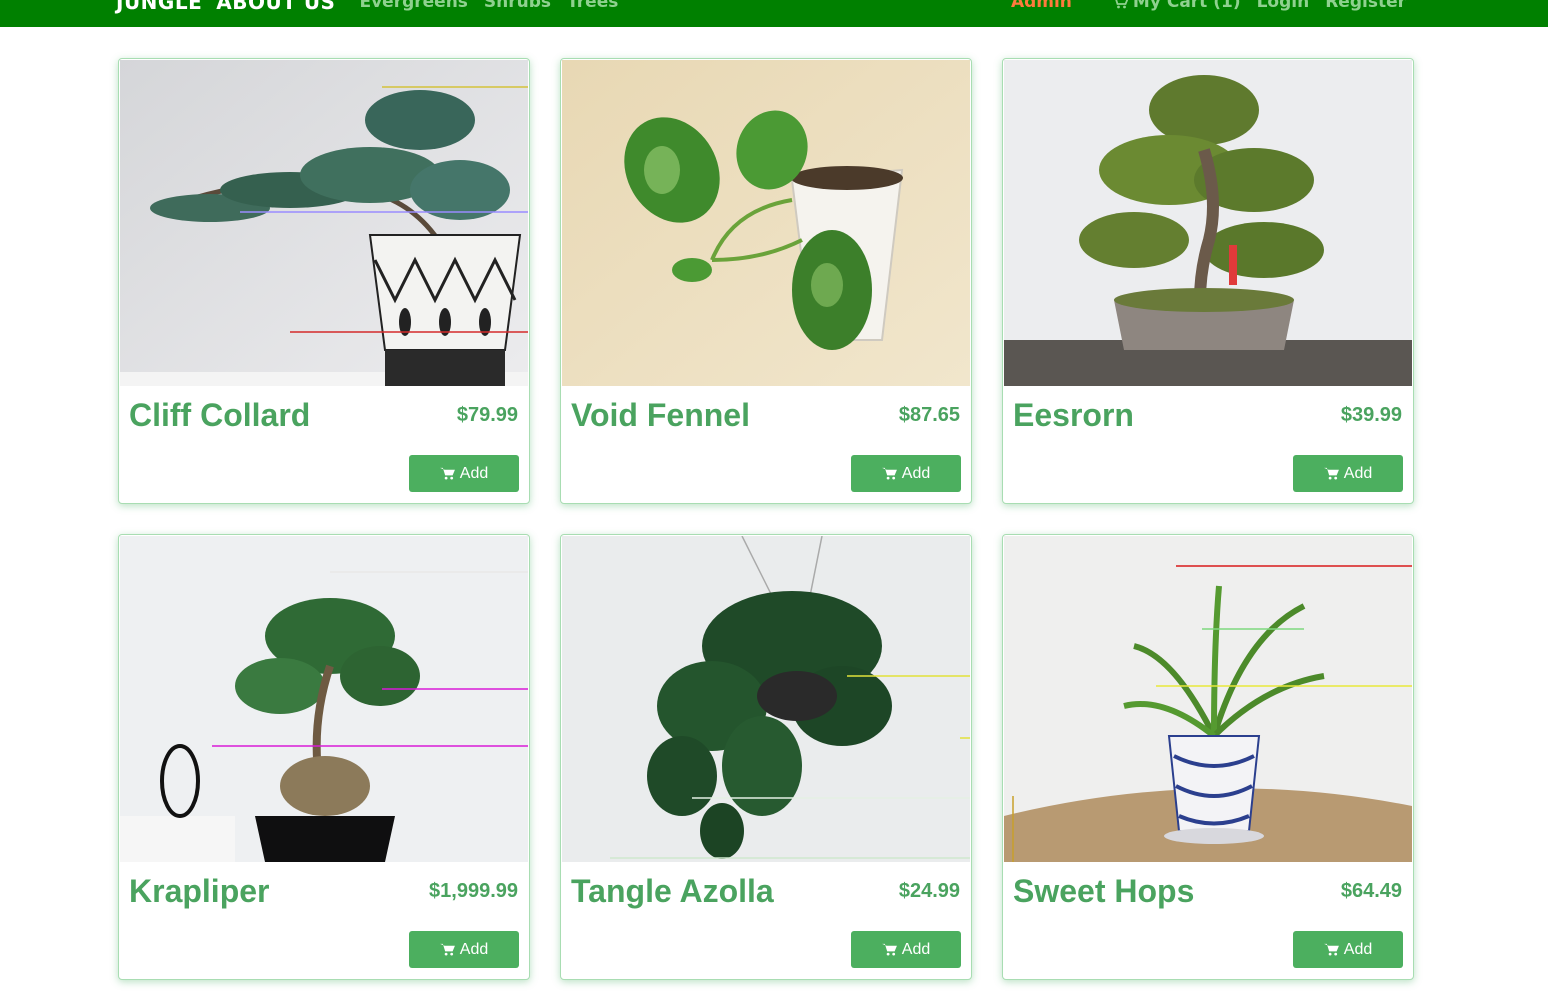  Describe the element at coordinates (1073, 415) in the screenshot. I see `product-name: Eesrorn` at that location.